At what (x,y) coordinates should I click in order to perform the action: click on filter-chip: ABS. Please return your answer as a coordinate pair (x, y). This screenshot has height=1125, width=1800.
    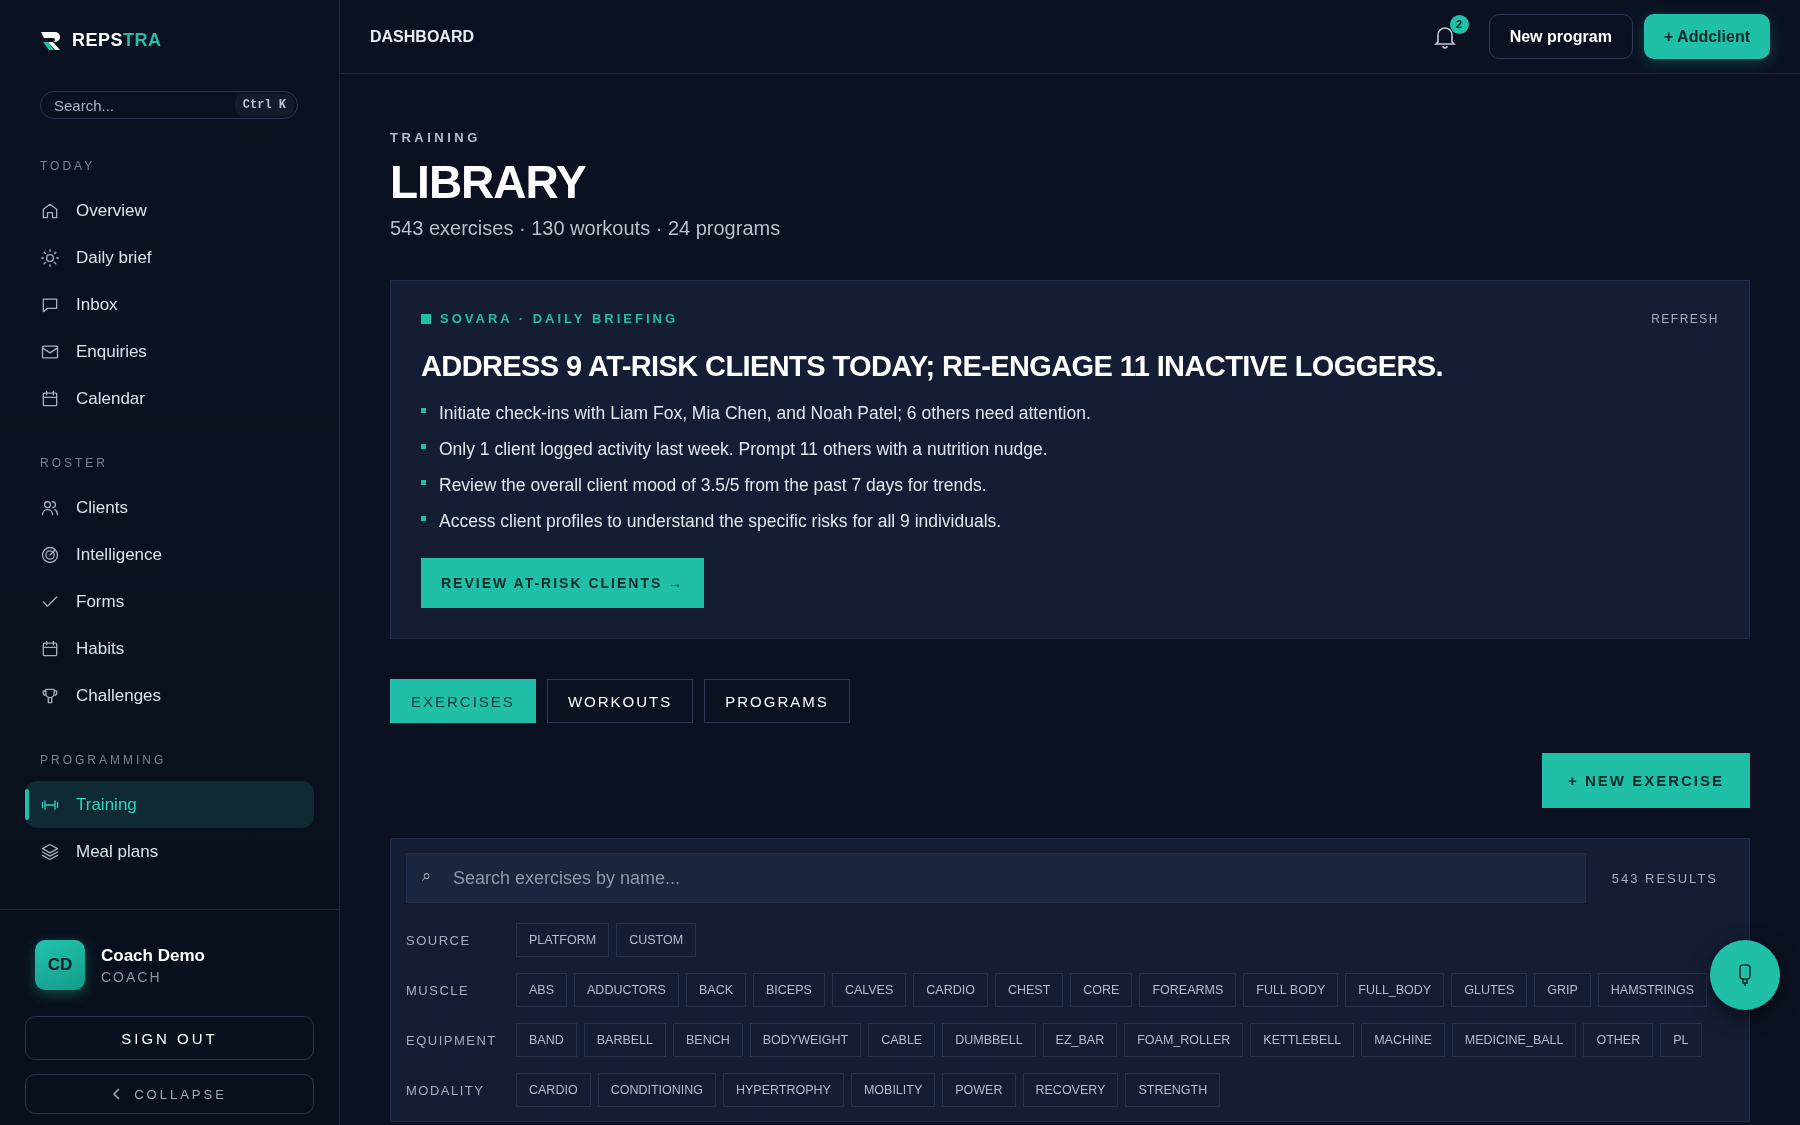
    Looking at the image, I should click on (541, 990).